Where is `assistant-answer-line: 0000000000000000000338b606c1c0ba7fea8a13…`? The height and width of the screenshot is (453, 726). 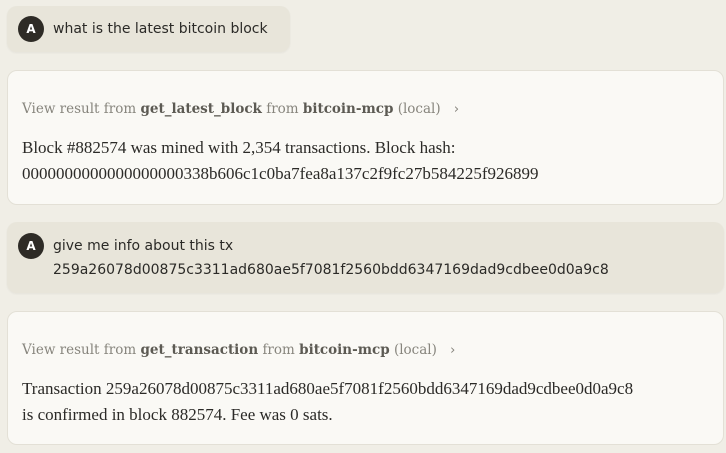
assistant-answer-line: 0000000000000000000338b606c1c0ba7fea8a13… is located at coordinates (280, 173).